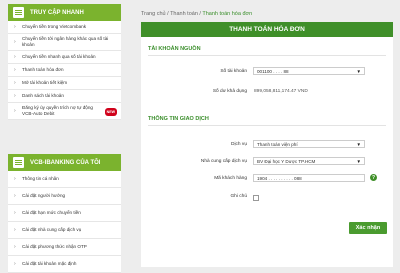 This screenshot has height=273, width=400. I want to click on sidebar-item-service-provider: › Cài đặt nhà cung cấp dịch vụ, so click(64, 230).